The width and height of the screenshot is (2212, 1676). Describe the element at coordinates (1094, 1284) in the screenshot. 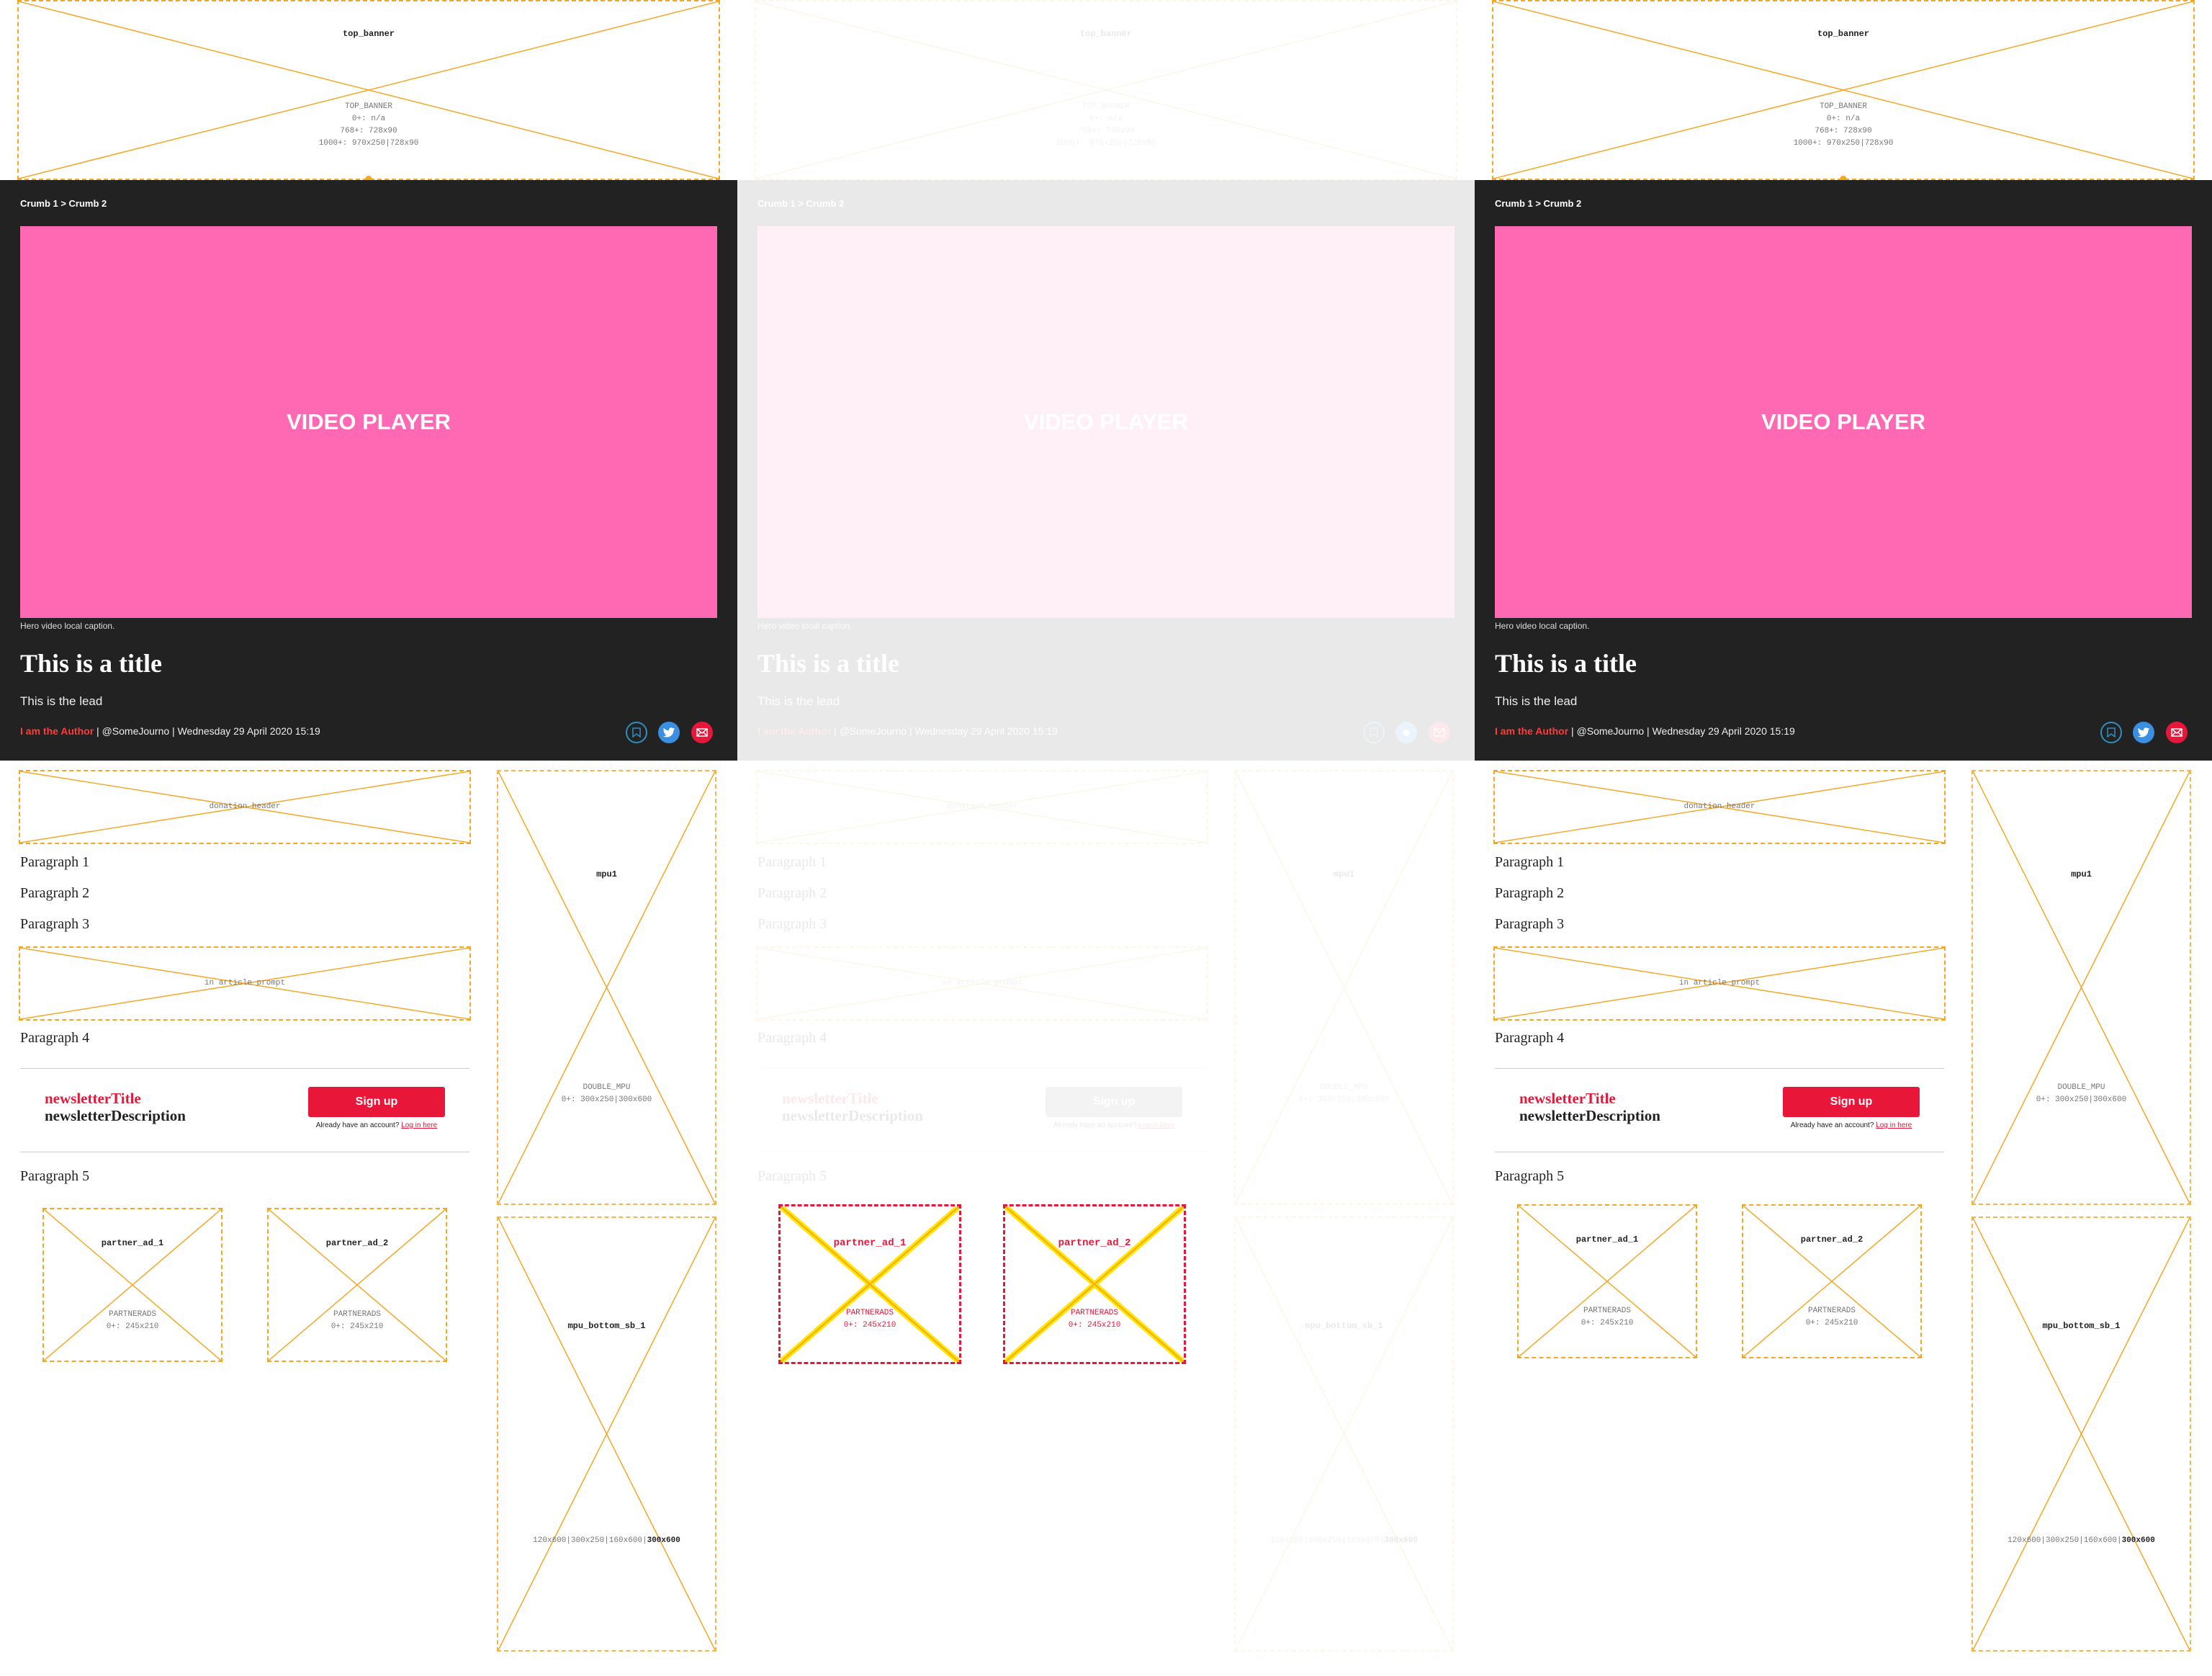

I see `partner-ad-2-slot-highlight: partner_ad_2 PARTNERADS 0+: 245x210` at that location.